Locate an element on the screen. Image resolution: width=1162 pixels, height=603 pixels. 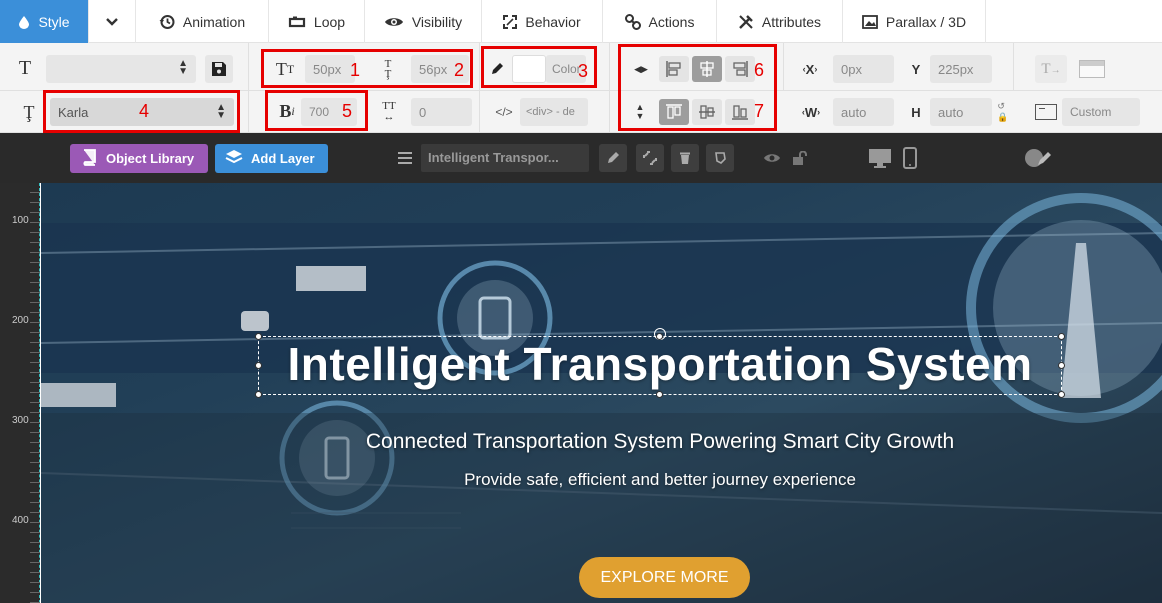
html-tag-select: <div> - de is located at coordinates (554, 112).